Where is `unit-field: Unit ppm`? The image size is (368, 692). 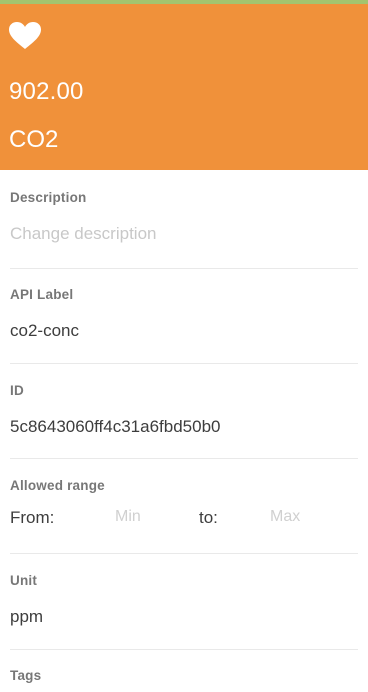 unit-field: Unit ppm is located at coordinates (184, 600).